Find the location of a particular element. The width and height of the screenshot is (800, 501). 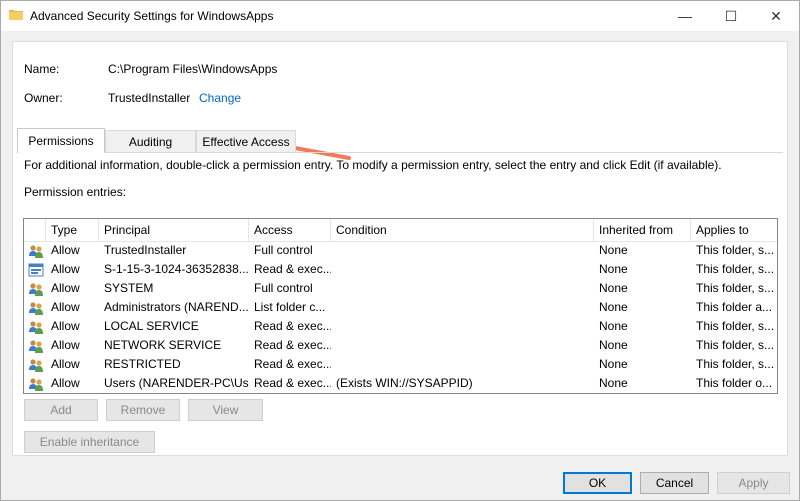

header-principal: Principal is located at coordinates (174, 230).